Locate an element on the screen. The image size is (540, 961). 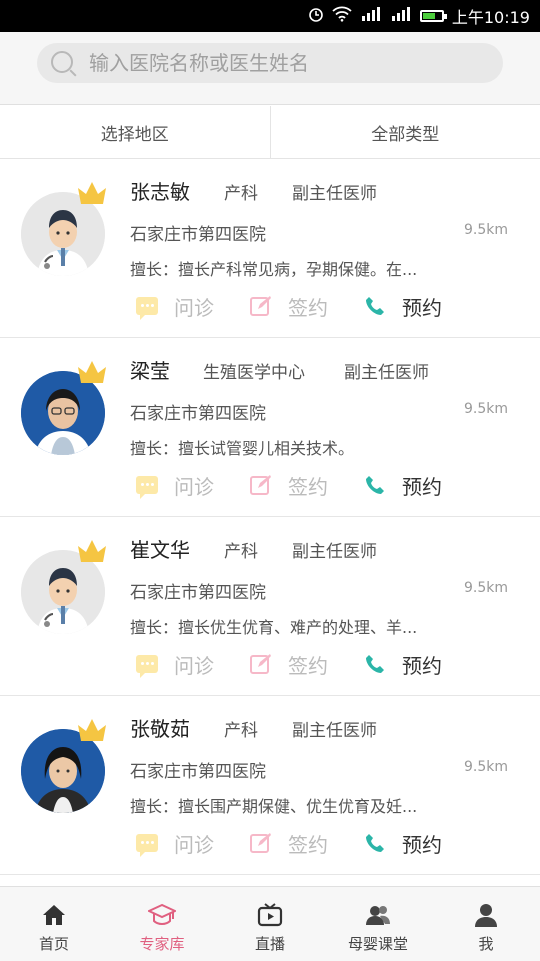
home-icon is located at coordinates (54, 915).